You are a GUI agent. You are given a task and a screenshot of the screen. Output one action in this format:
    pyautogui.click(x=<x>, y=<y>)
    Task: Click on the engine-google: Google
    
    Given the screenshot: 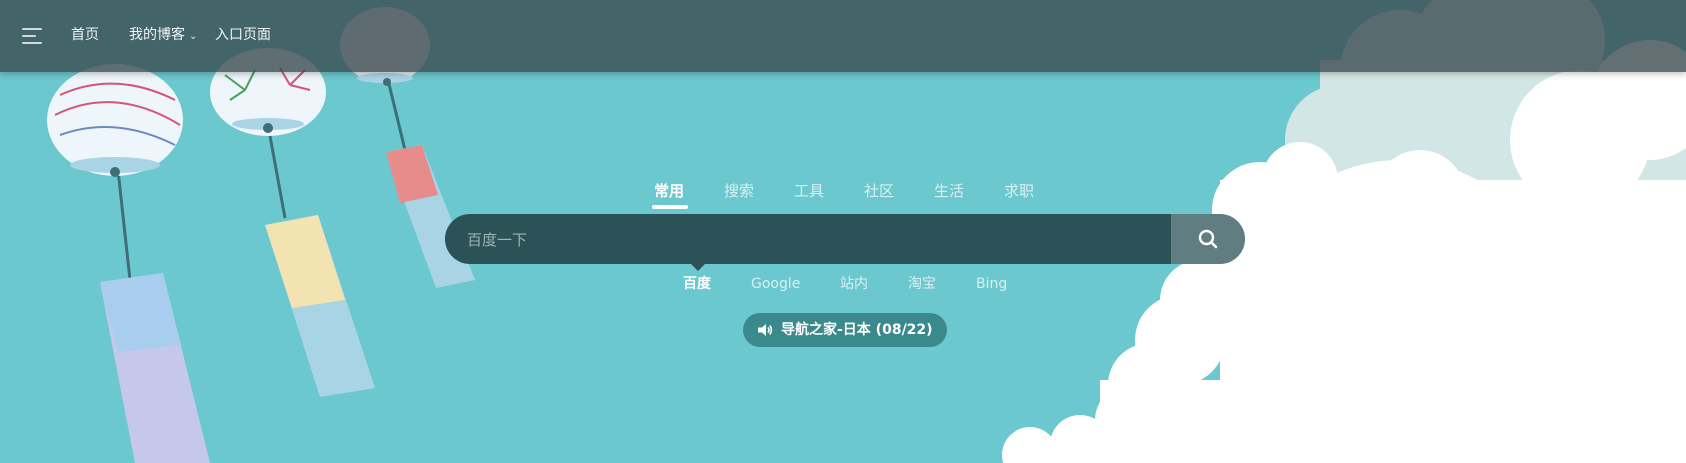 What is the action you would take?
    pyautogui.click(x=775, y=284)
    